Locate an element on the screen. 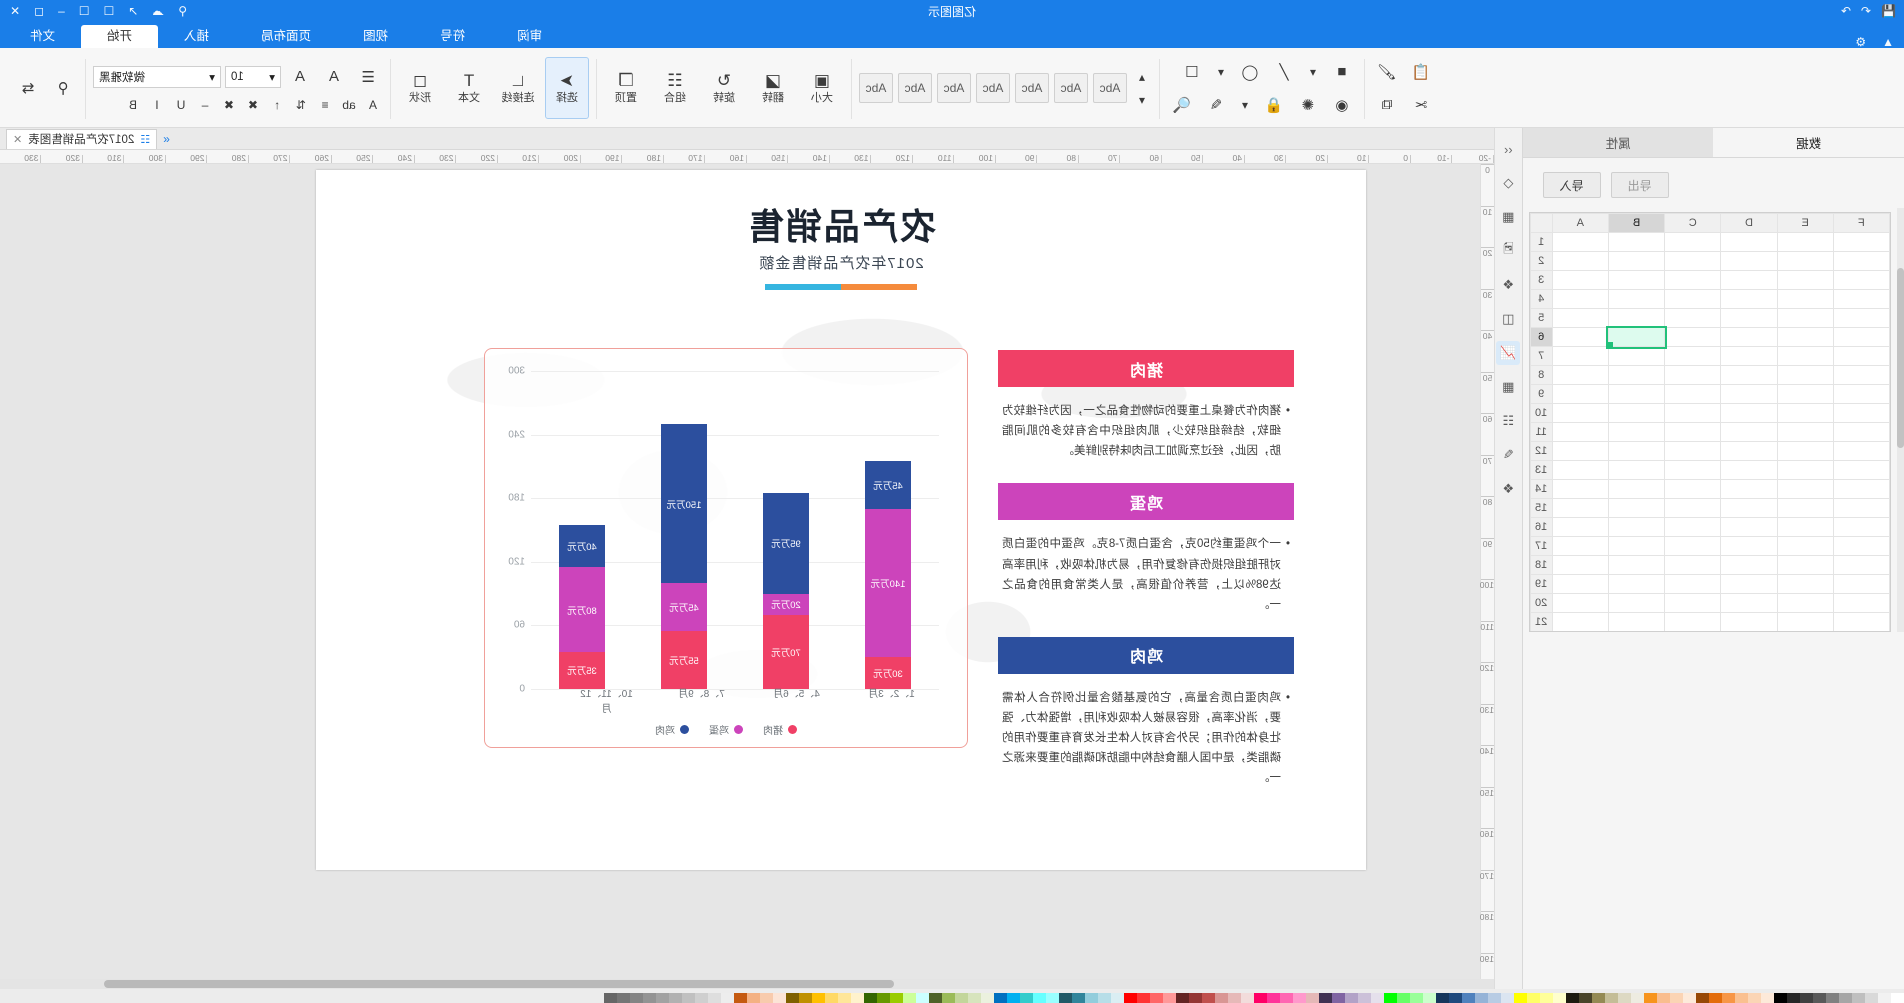 This screenshot has height=1003, width=1904. table-row: 1 is located at coordinates (1710, 242).